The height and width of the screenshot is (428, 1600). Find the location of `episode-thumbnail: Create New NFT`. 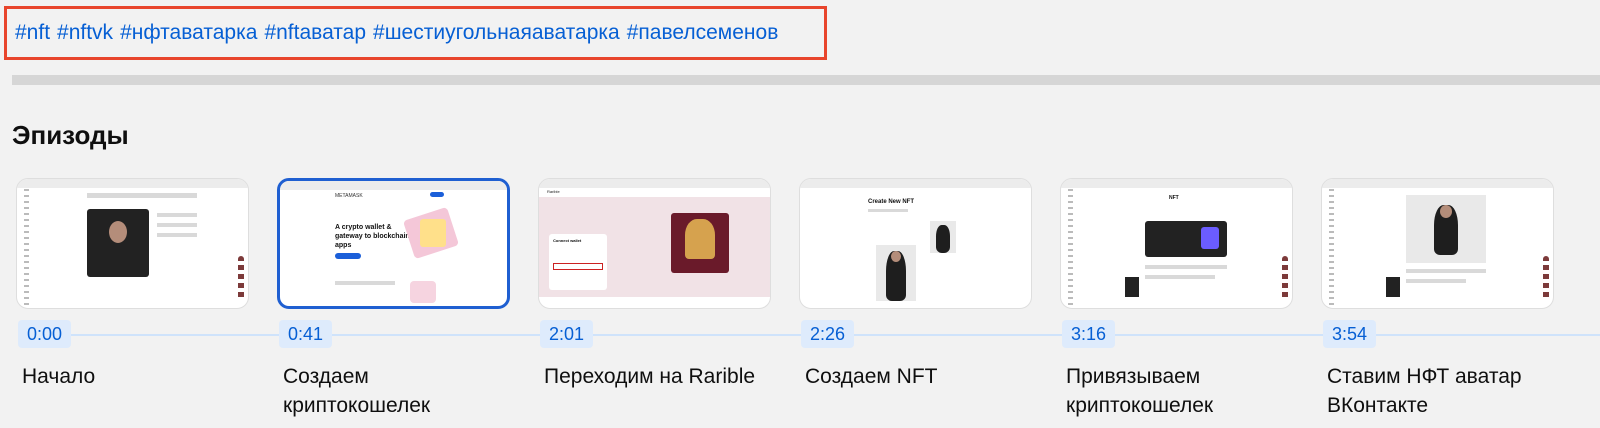

episode-thumbnail: Create New NFT is located at coordinates (915, 243).